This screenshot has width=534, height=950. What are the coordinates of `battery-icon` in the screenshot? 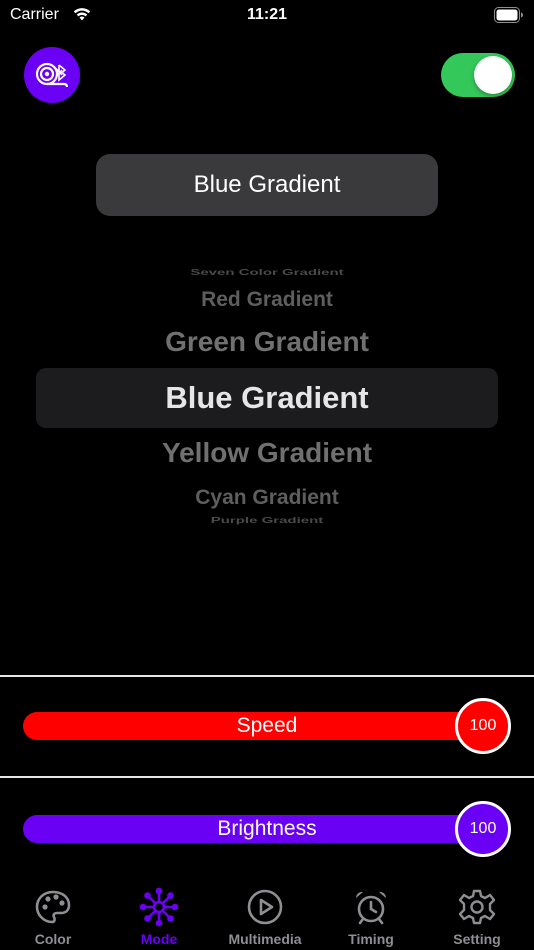 It's located at (508, 15).